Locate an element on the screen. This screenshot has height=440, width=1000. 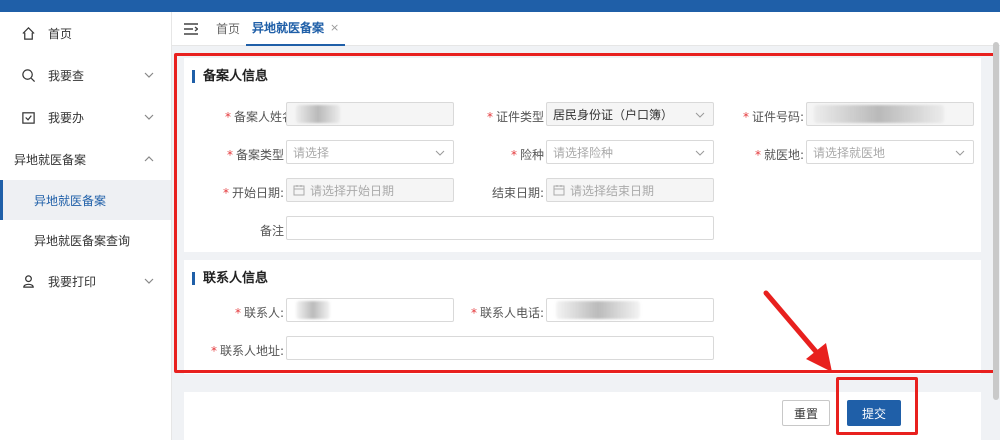
tab-remote-medical-filing: 异地就医备案 × is located at coordinates (296, 29).